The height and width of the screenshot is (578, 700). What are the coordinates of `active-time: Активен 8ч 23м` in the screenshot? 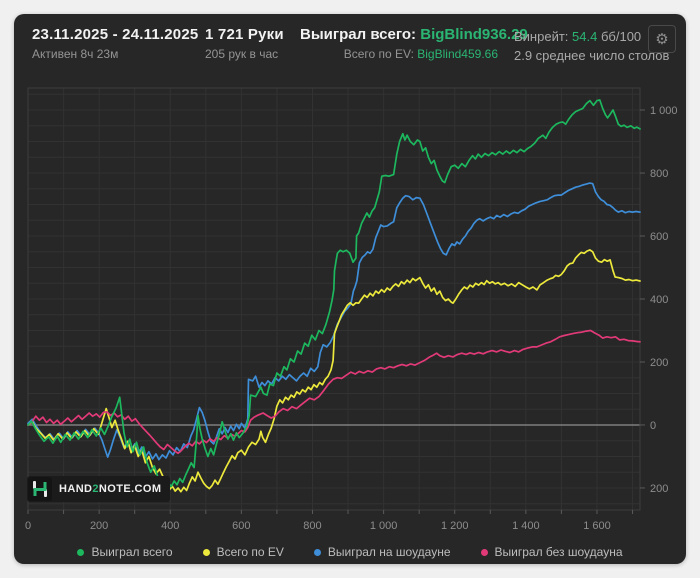 It's located at (75, 54).